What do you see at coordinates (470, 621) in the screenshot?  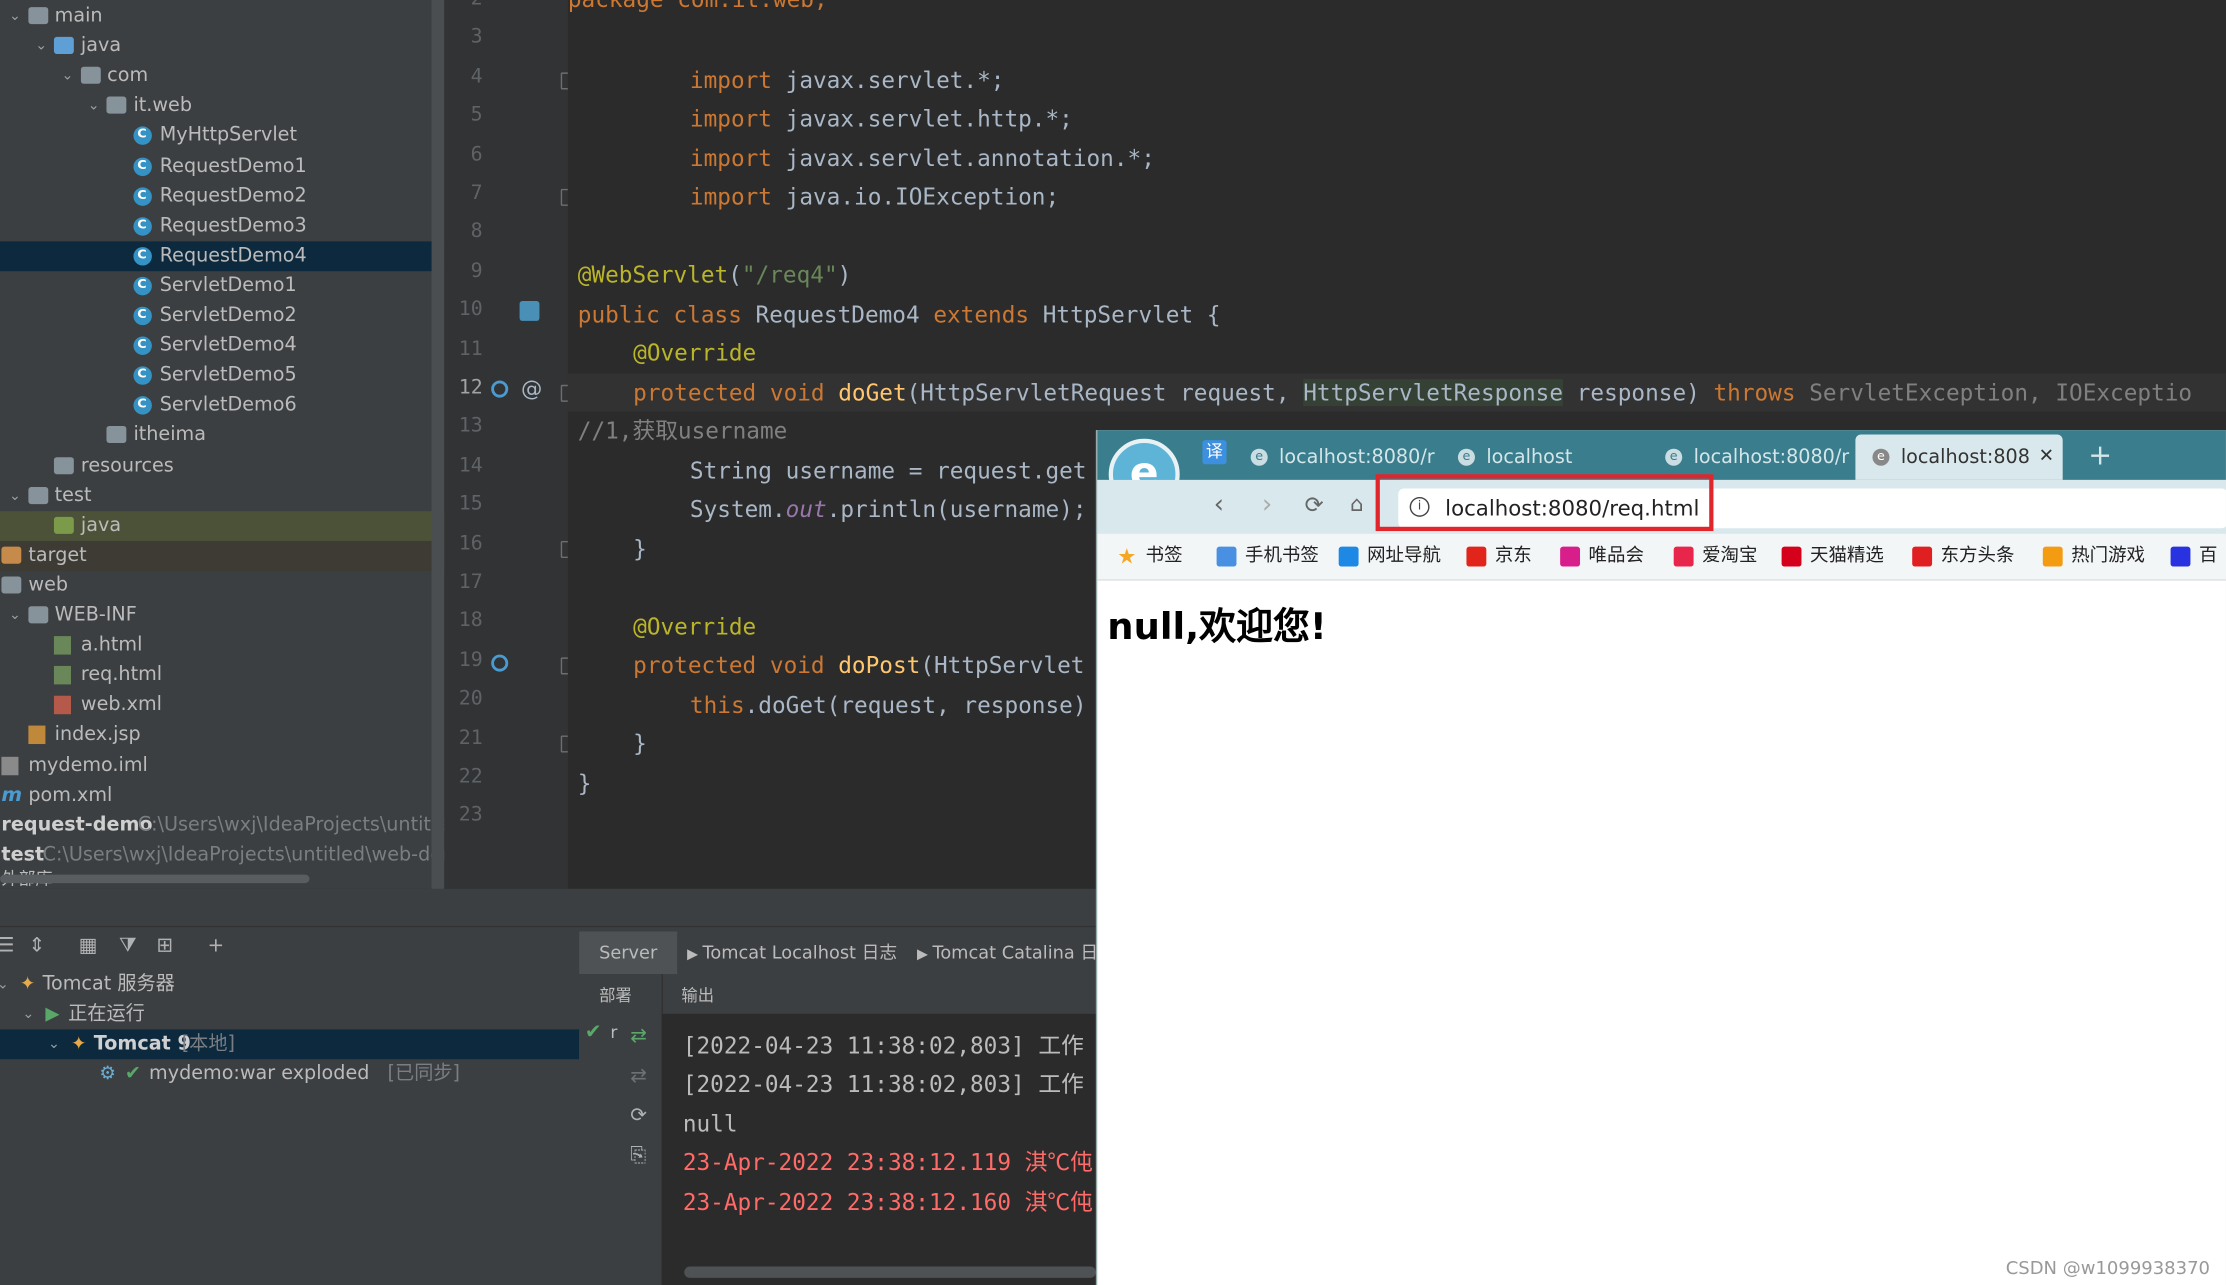 I see `line-number: 18` at bounding box center [470, 621].